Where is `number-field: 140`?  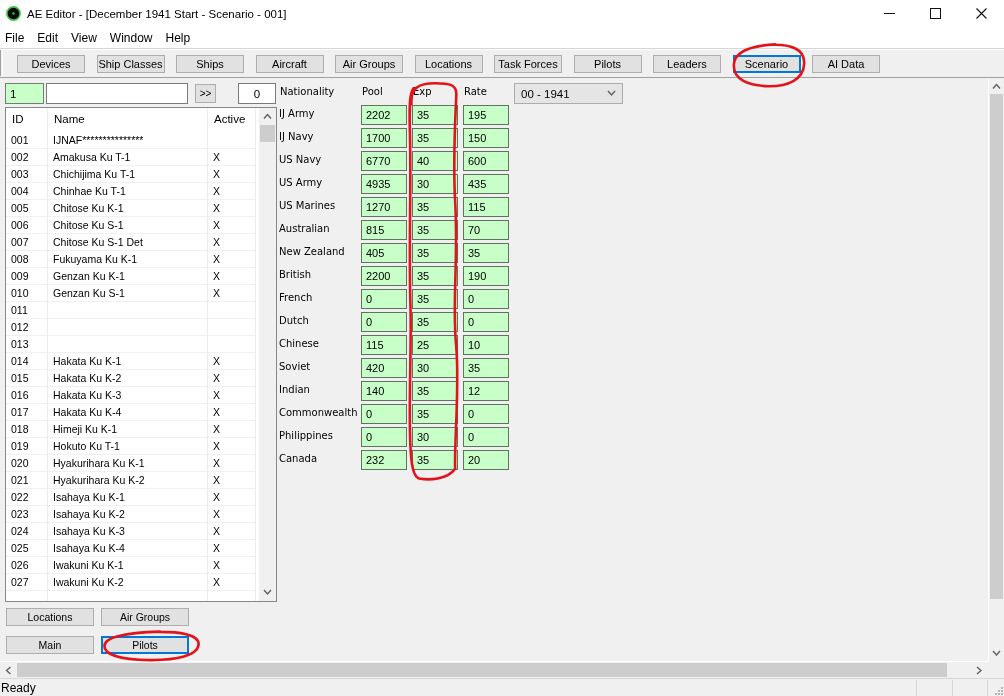 number-field: 140 is located at coordinates (384, 391).